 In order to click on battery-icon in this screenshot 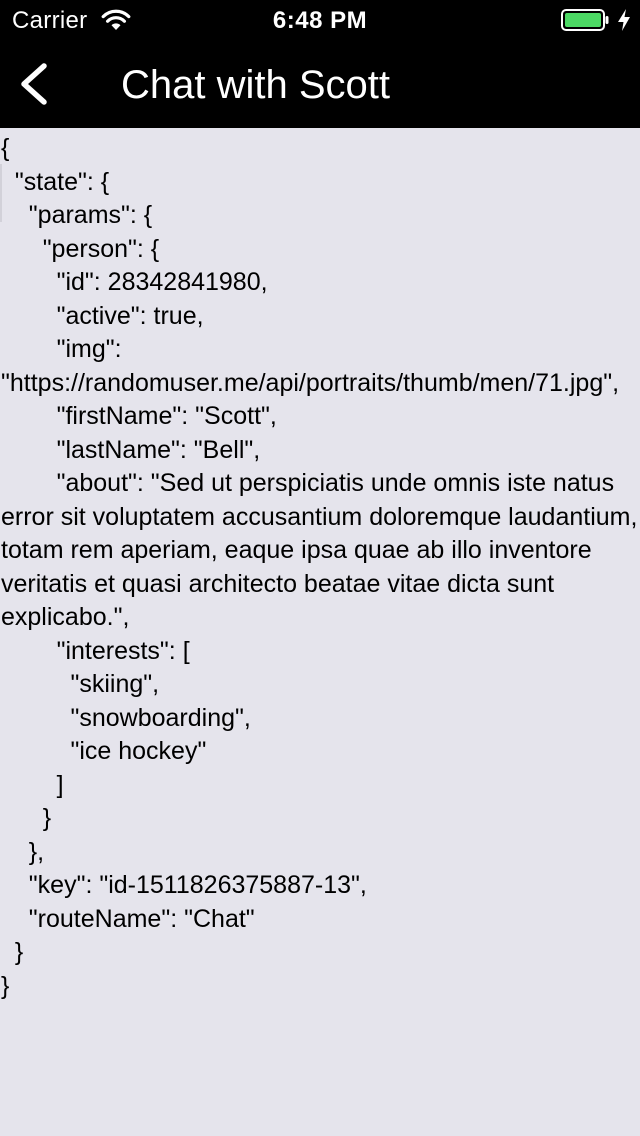, I will do `click(585, 20)`.